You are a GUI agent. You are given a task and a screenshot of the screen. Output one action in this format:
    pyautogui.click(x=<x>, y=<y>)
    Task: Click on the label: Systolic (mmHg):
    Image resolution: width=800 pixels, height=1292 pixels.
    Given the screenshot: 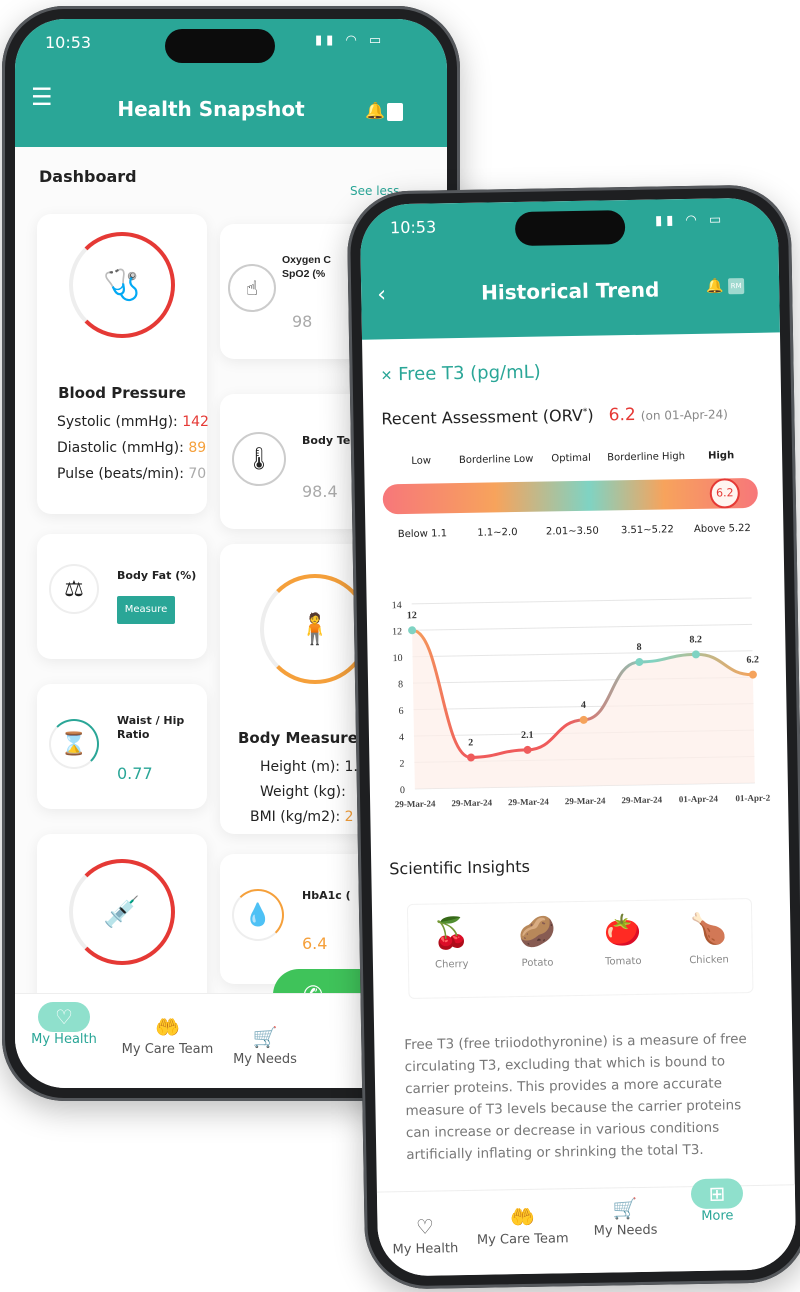 What is the action you would take?
    pyautogui.click(x=120, y=422)
    